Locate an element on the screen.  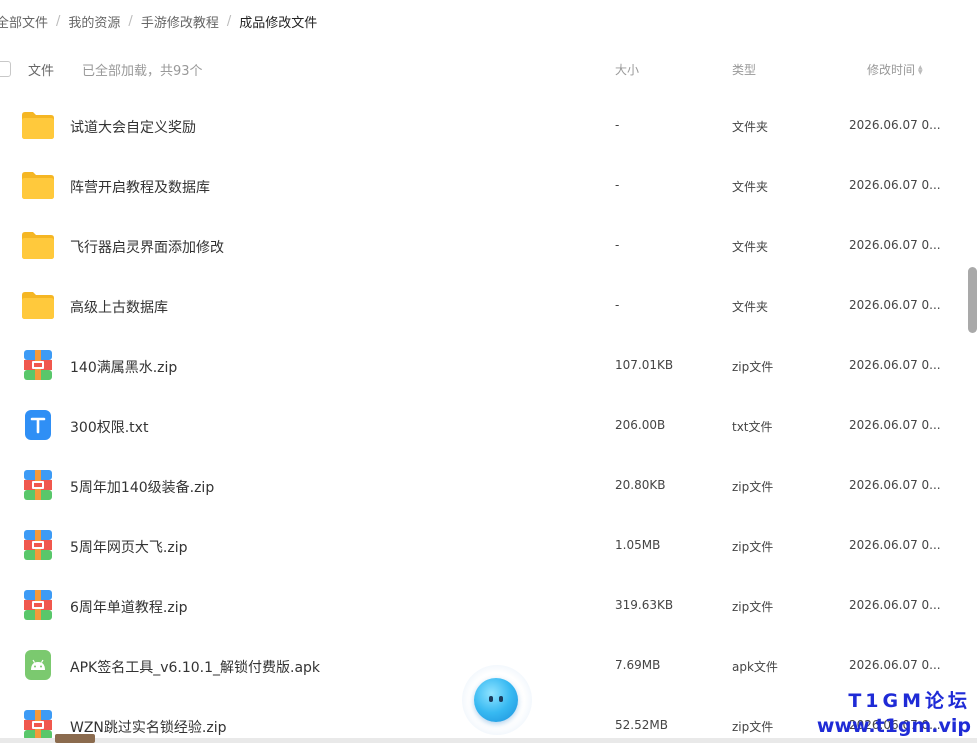
file-name: APK签名工具_v6.10.1_解锁付费版.apk is located at coordinates (195, 667).